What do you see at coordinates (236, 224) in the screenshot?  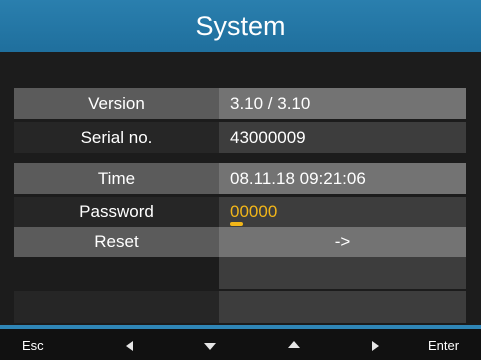 I see `edit-cursor` at bounding box center [236, 224].